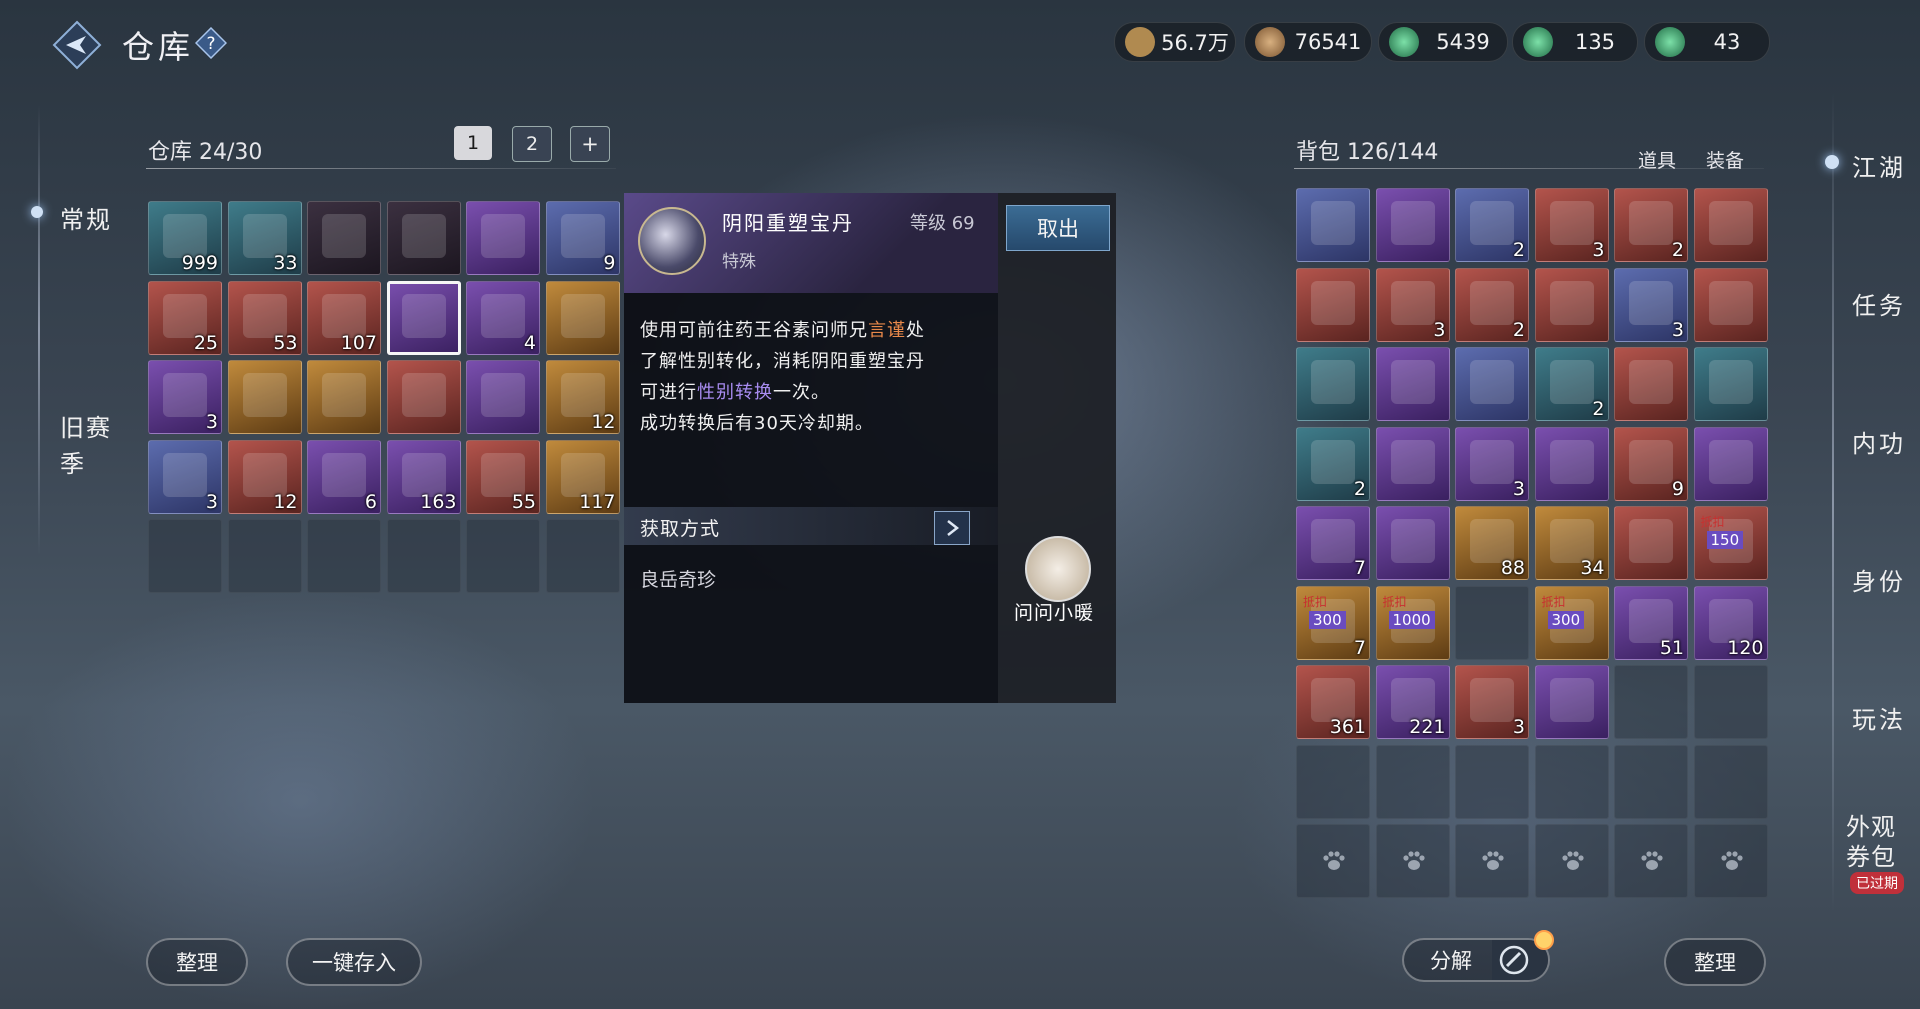  What do you see at coordinates (264, 317) in the screenshot?
I see `warehouse-slot: 53` at bounding box center [264, 317].